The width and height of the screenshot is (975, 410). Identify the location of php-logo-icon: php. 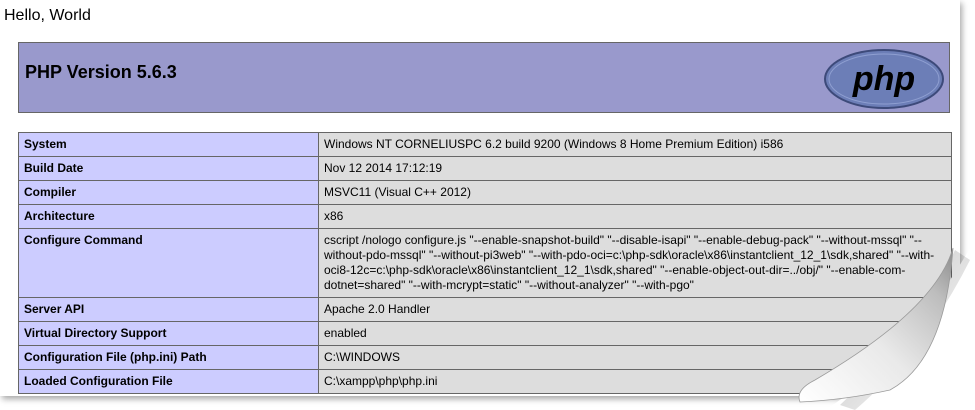
(884, 79).